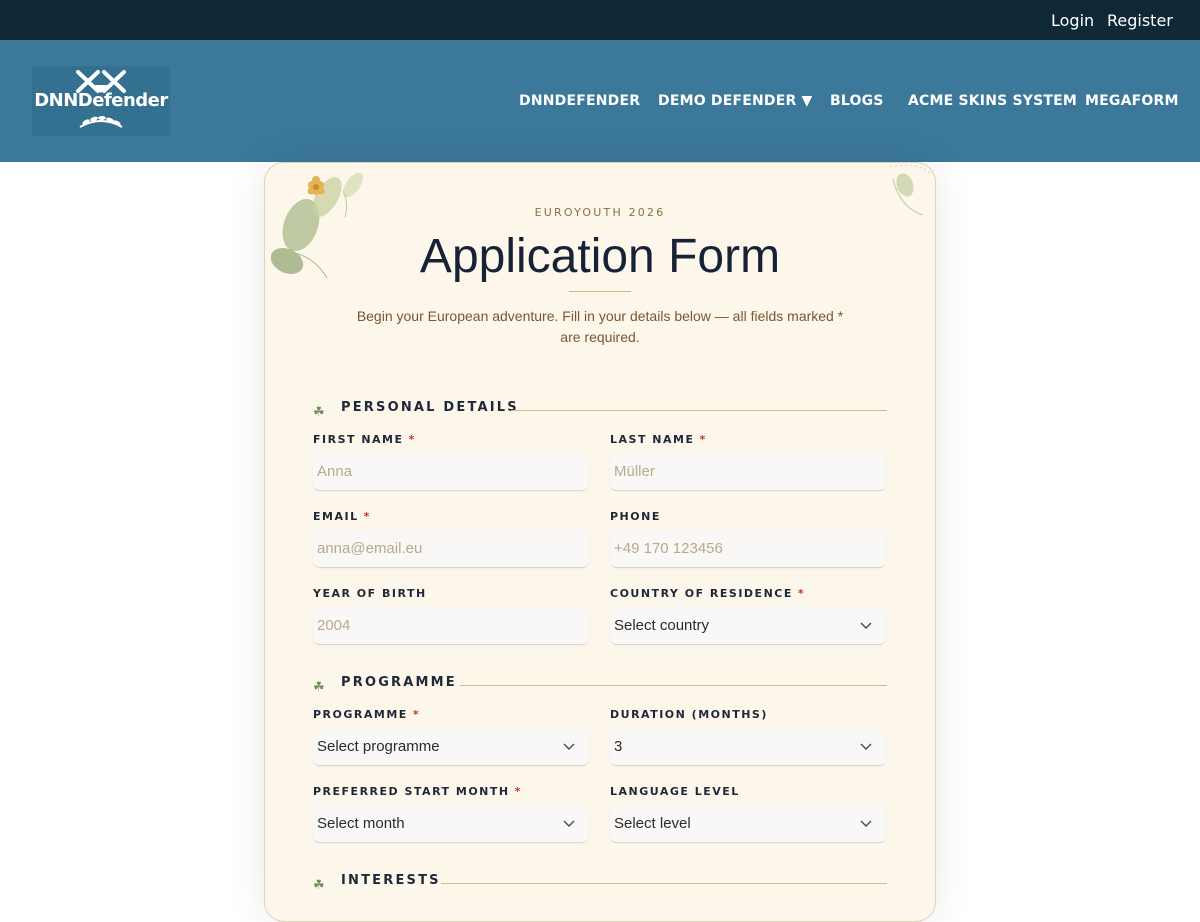  I want to click on section-title: INTERESTS, so click(391, 880).